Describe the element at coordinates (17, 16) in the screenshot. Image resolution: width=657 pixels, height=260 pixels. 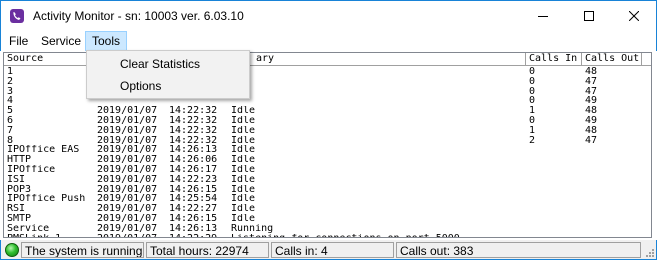
I see `phone-handset-icon` at that location.